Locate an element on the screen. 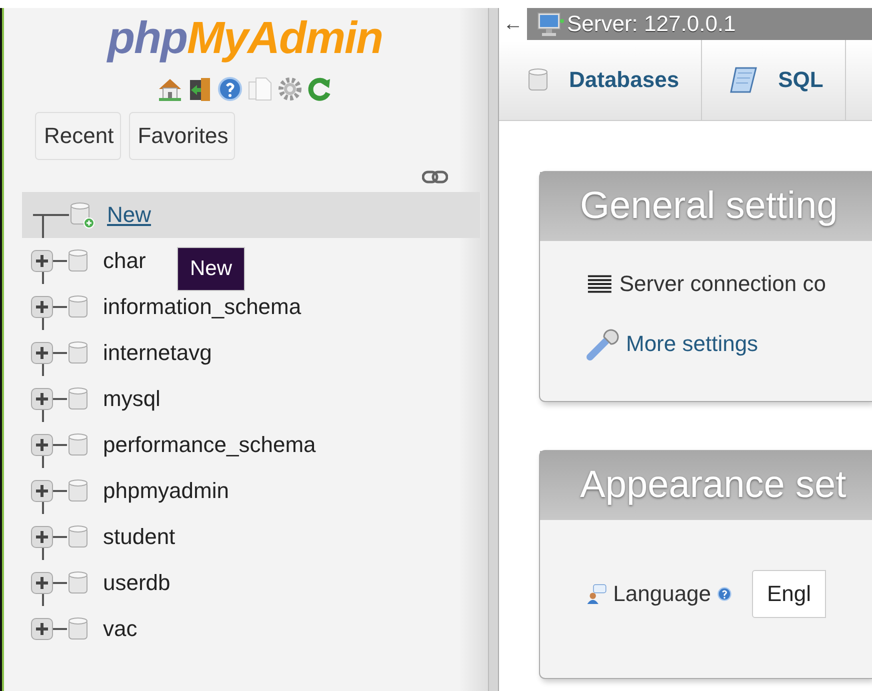 The image size is (872, 691). chain-link-icon is located at coordinates (435, 177).